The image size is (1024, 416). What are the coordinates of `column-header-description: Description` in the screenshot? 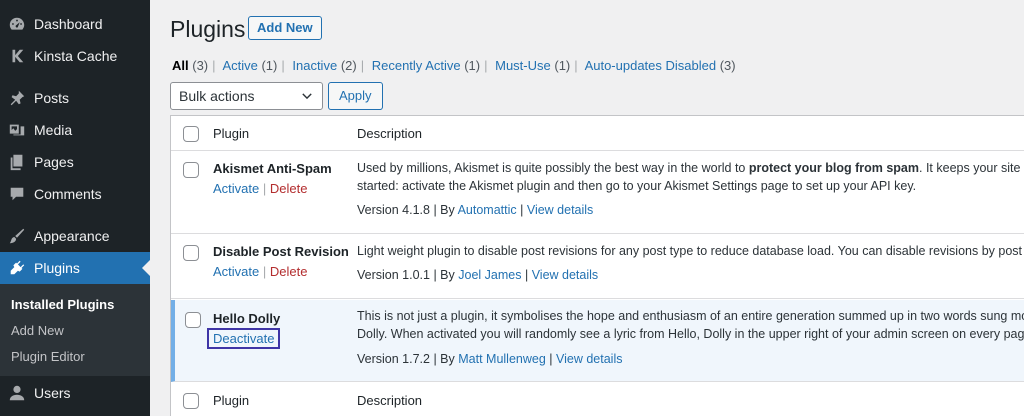 It's located at (390, 133).